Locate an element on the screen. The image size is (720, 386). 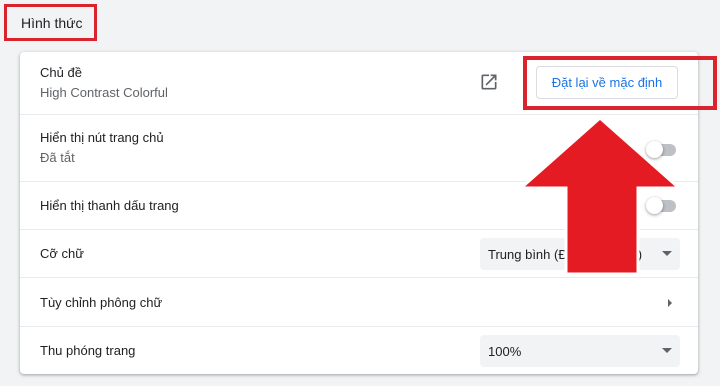
open-in-new-icon is located at coordinates (489, 82).